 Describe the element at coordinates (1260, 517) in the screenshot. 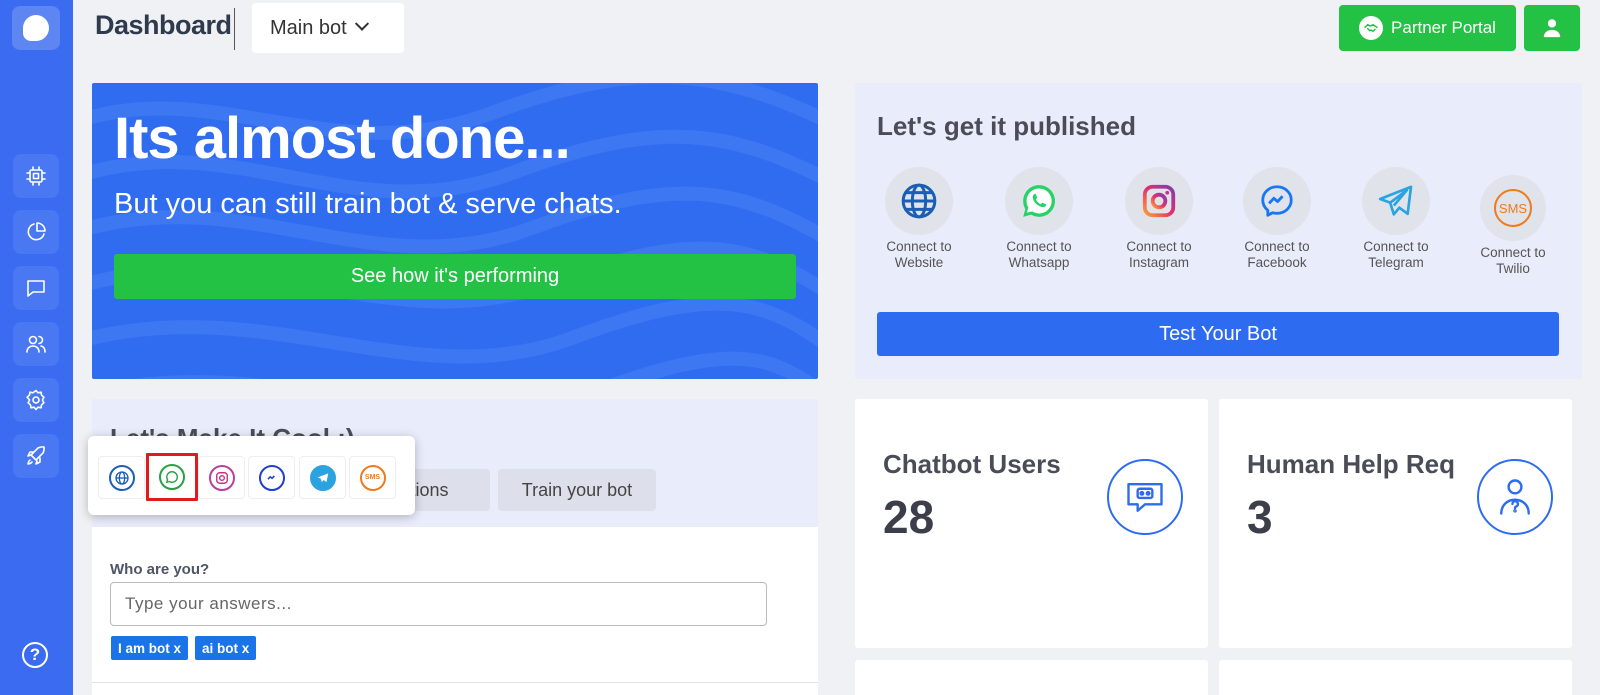

I see `human-help-value: 3` at that location.